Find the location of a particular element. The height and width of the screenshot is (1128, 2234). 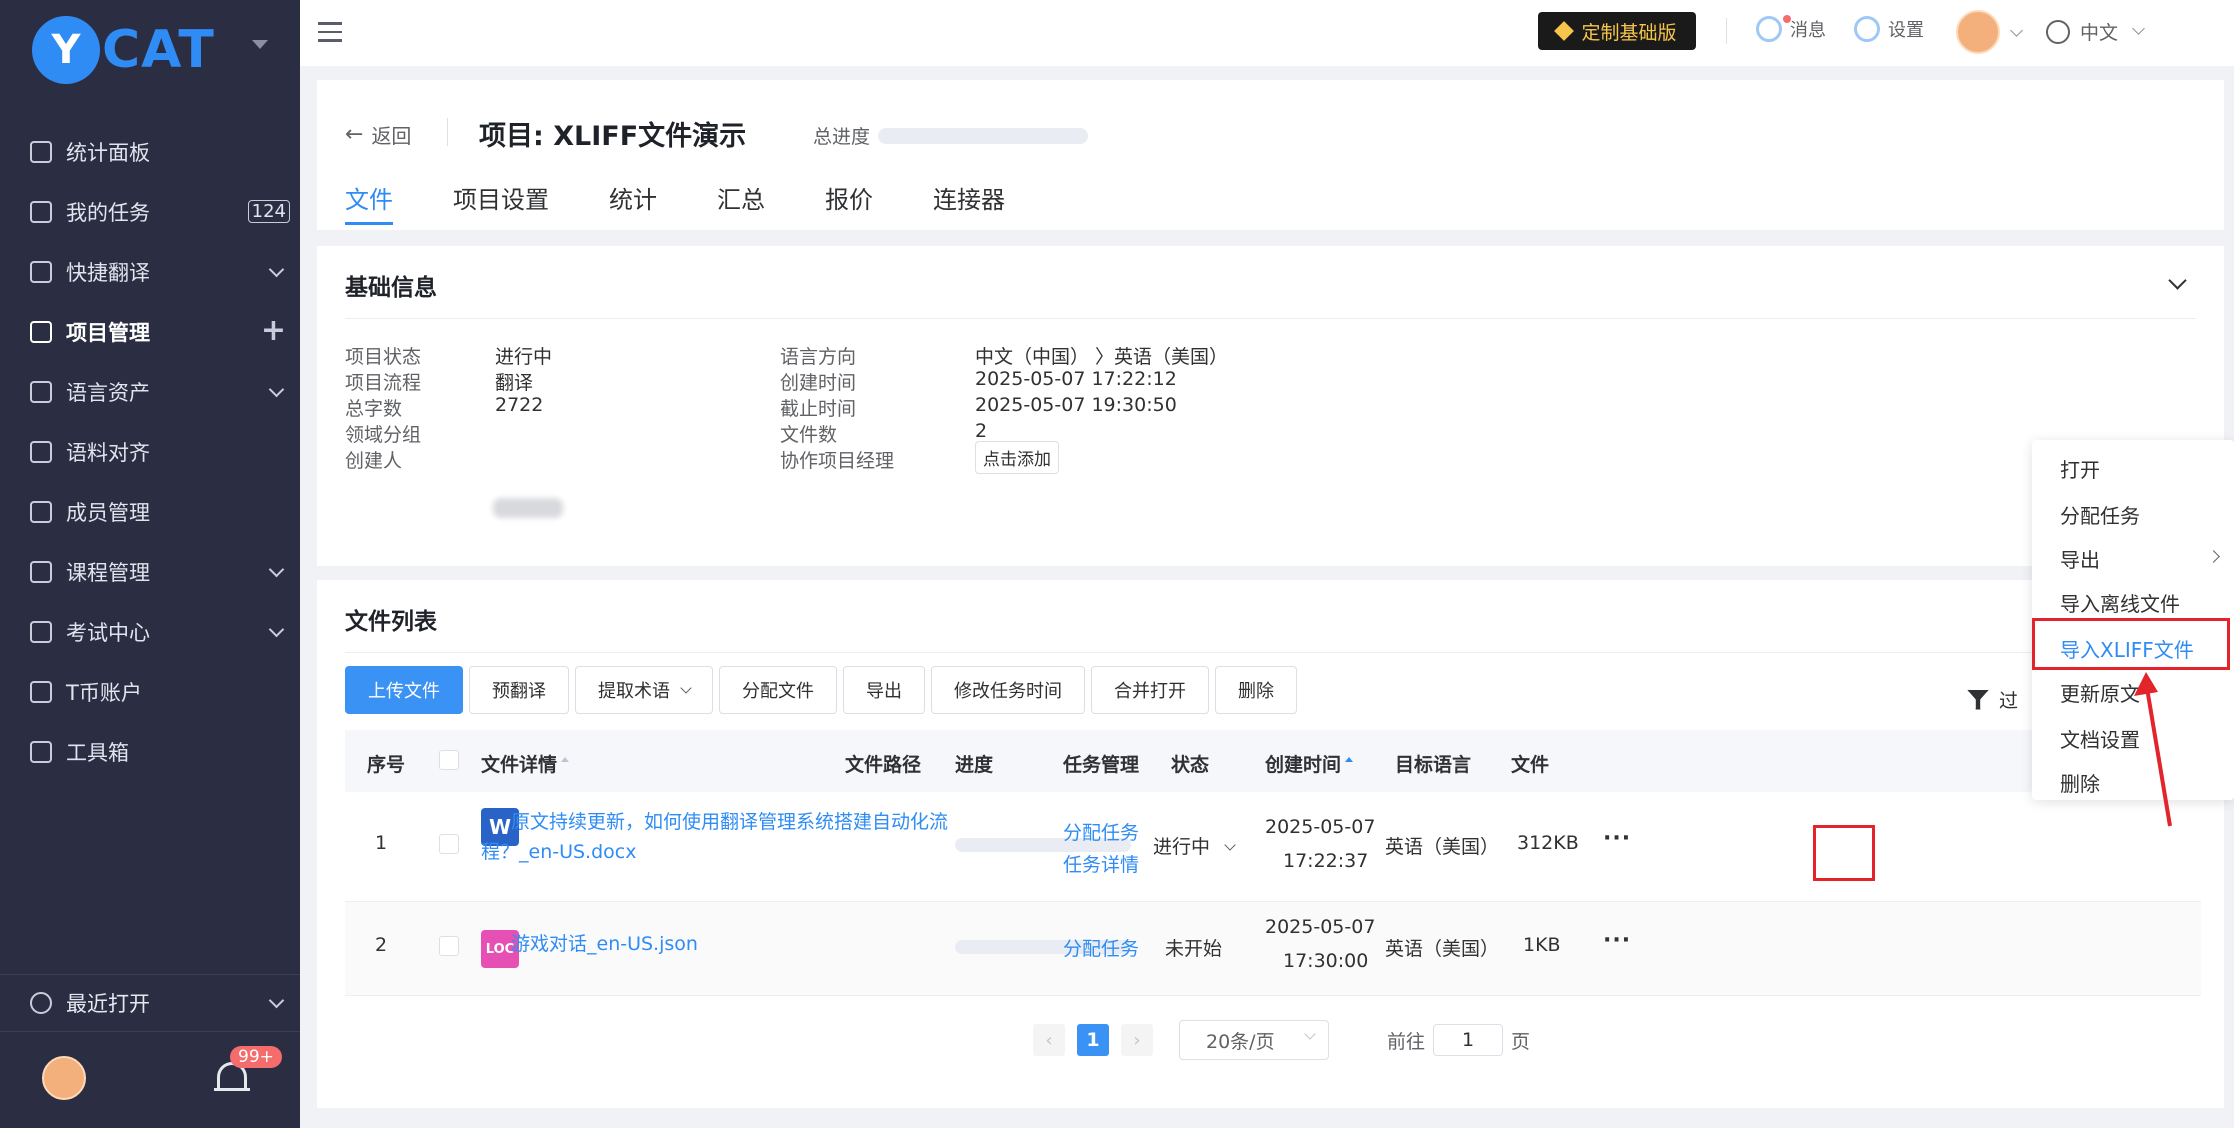

filter-label: 过 is located at coordinates (2009, 701).